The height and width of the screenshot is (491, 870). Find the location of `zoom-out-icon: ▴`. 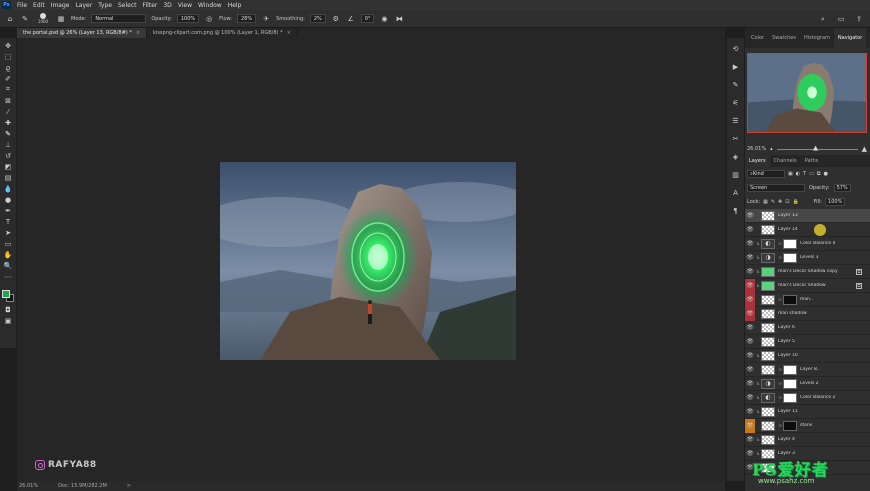

zoom-out-icon: ▴ is located at coordinates (771, 149).